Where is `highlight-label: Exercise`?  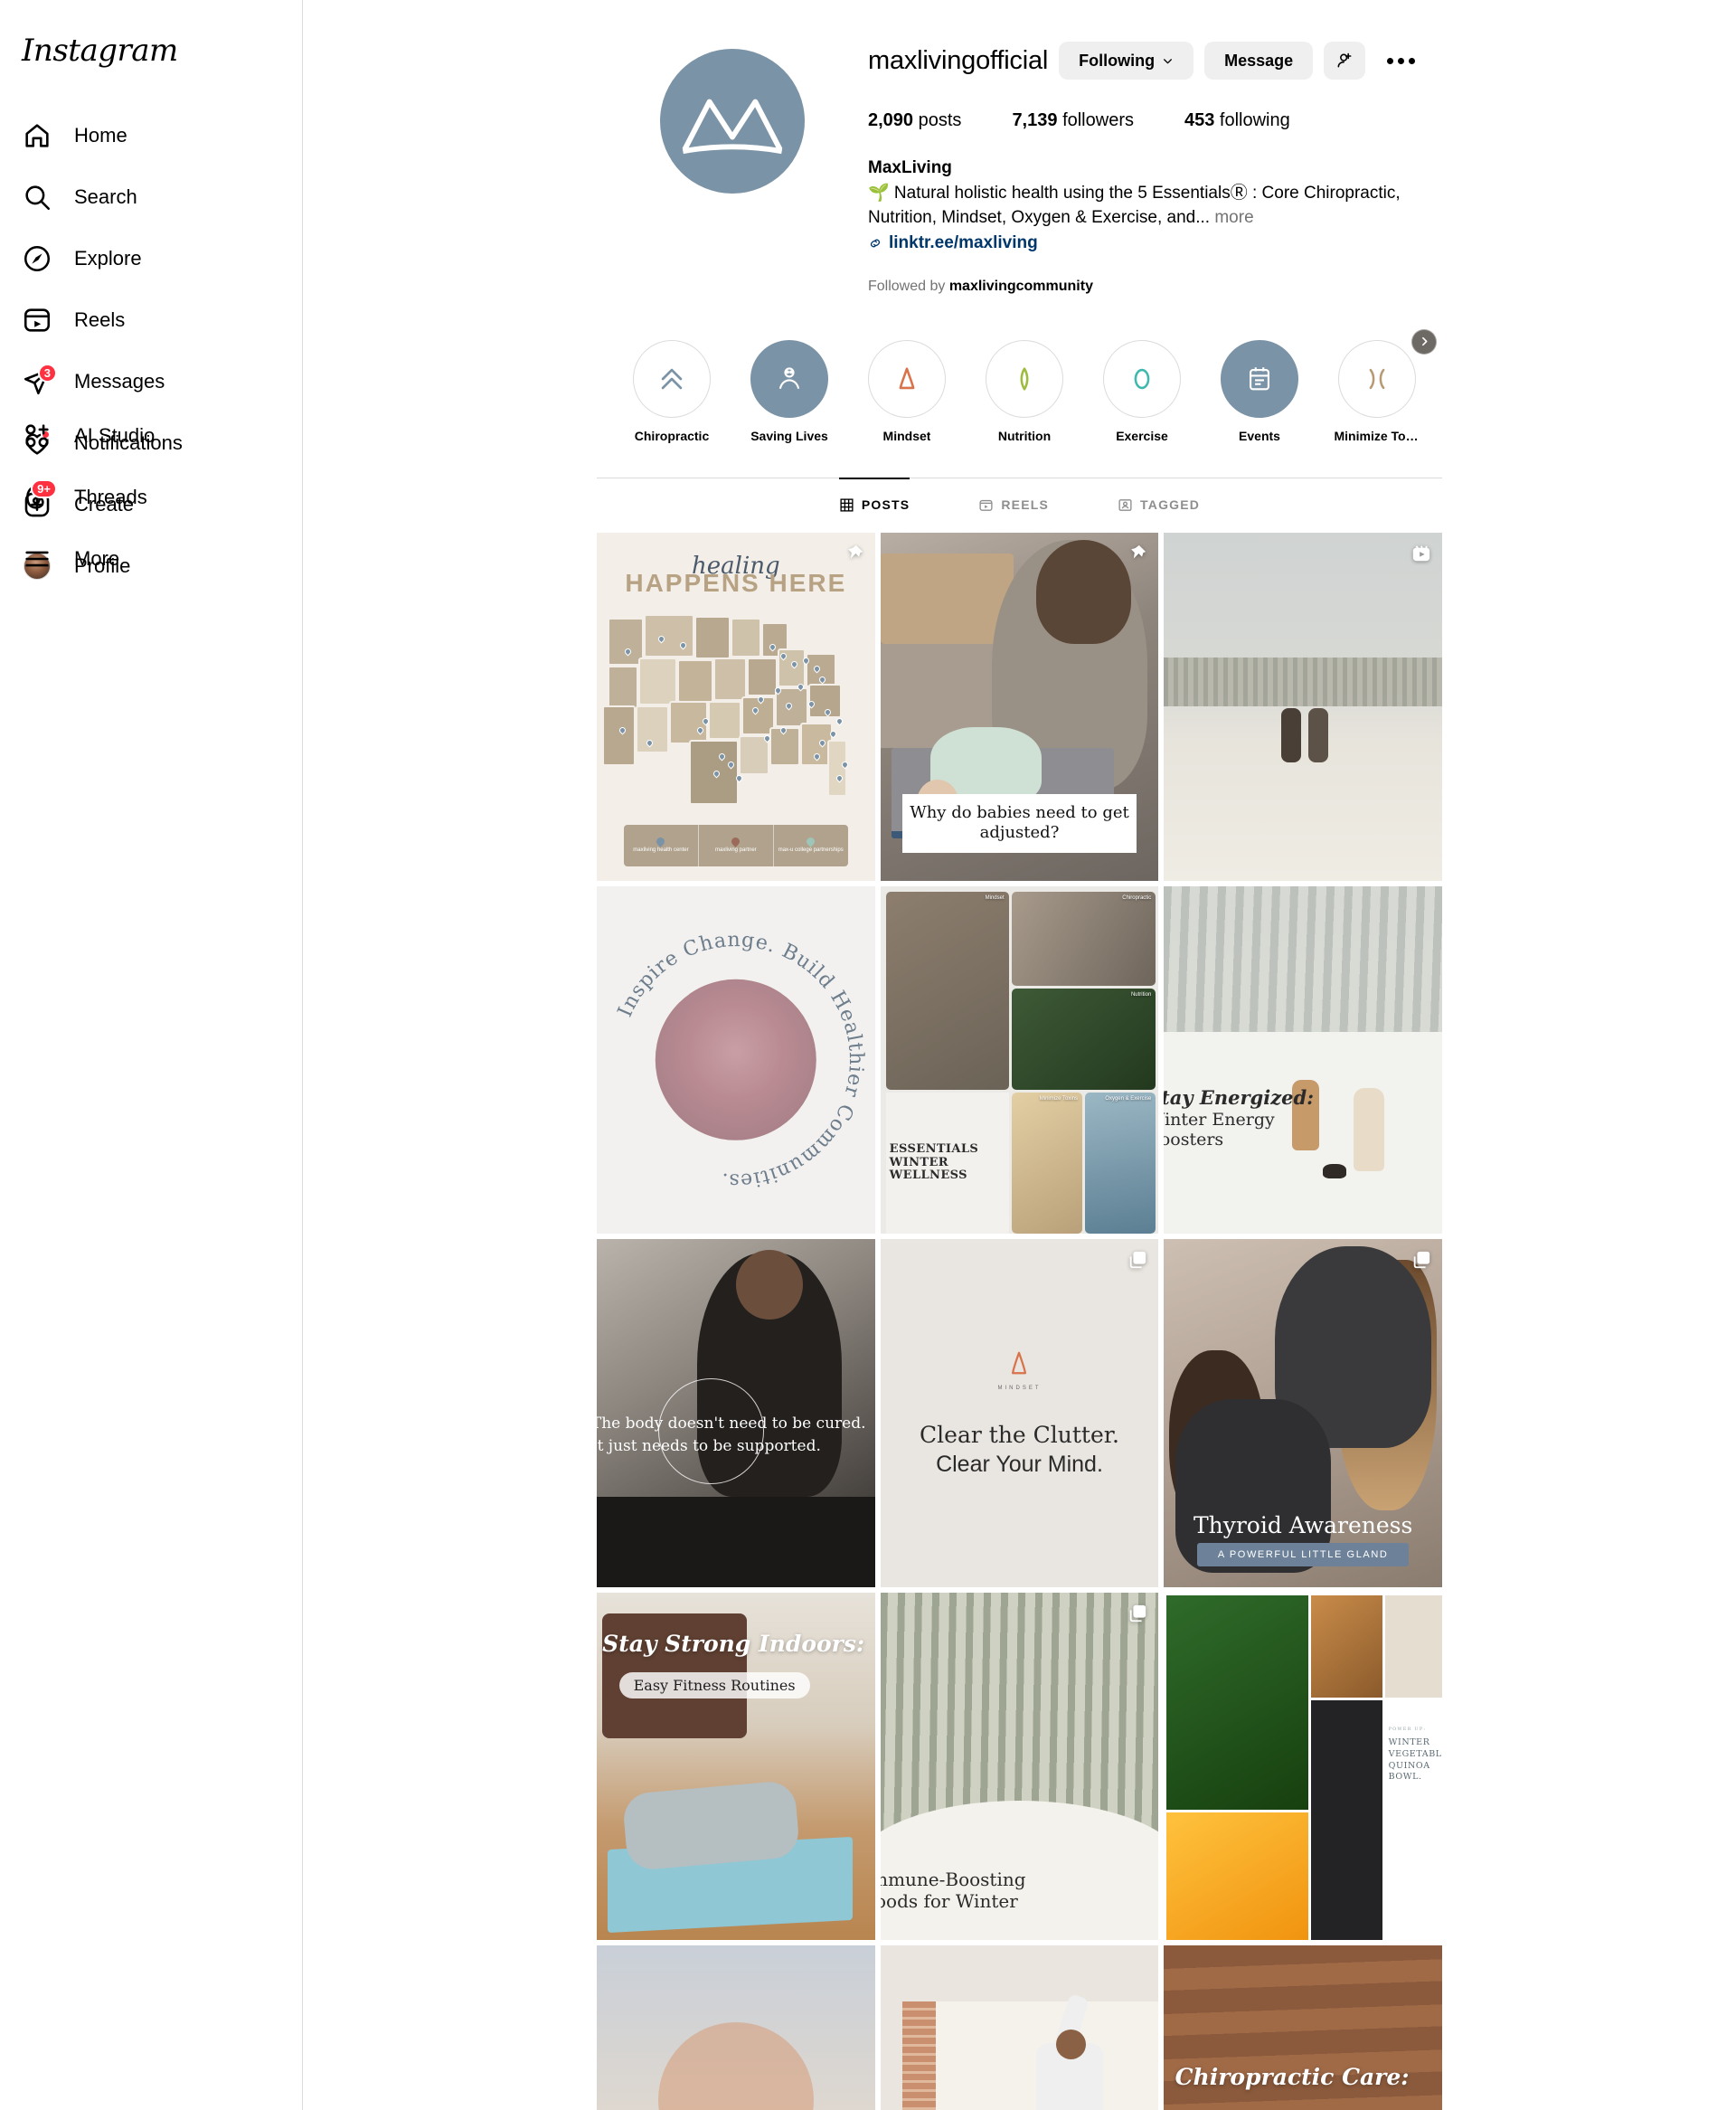 highlight-label: Exercise is located at coordinates (1142, 435).